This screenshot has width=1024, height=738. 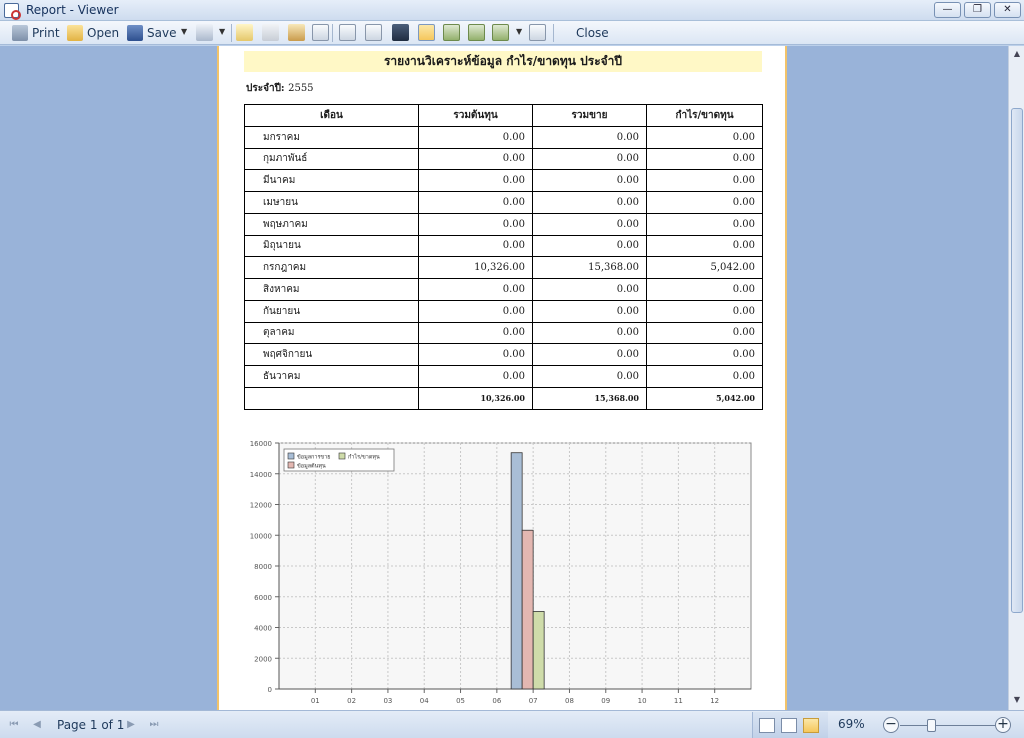 I want to click on chart-legend: ข้อมูลการขาย กำไร/ขาดทุนข้อมูลต้นทุน, so click(x=339, y=460).